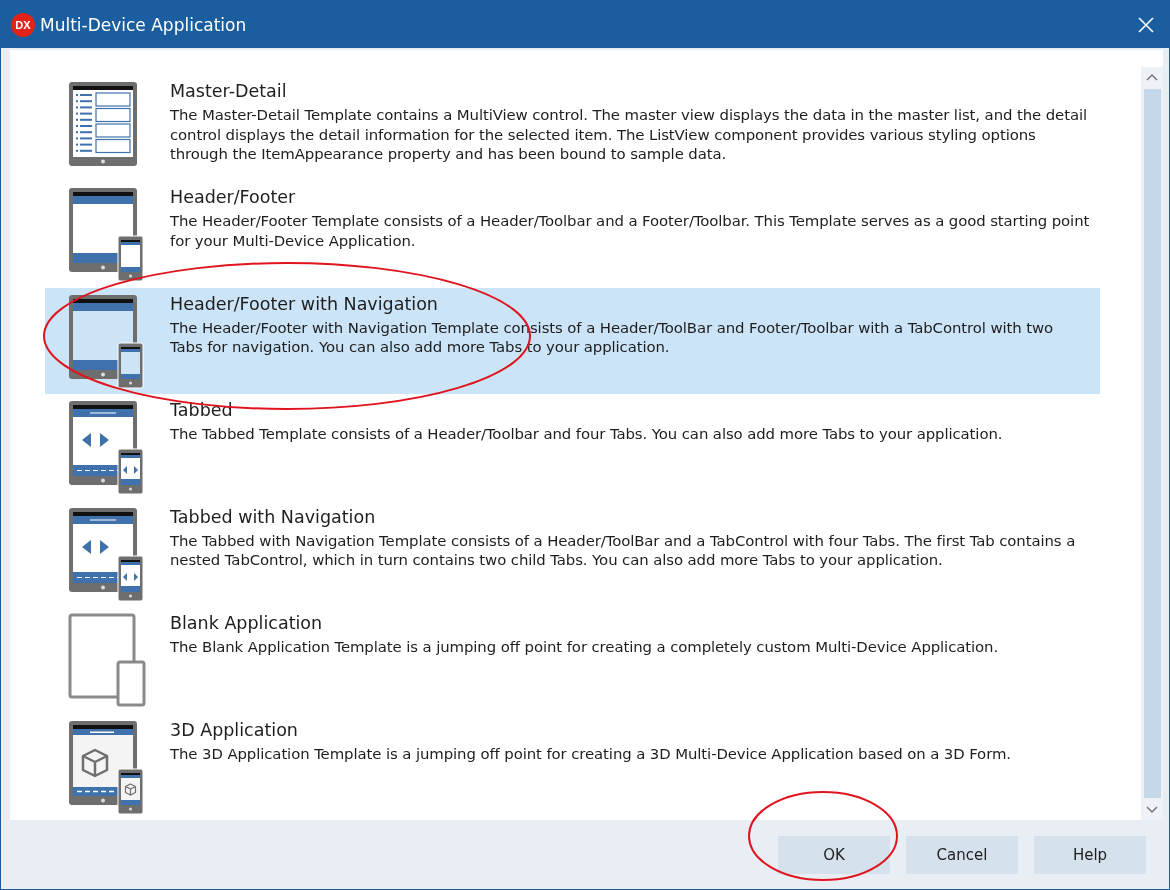 The width and height of the screenshot is (1170, 890). I want to click on template-item: Blank Application The Blank Application Template is a jumping off point for creating a completely custom Multi-Device Application., so click(572, 660).